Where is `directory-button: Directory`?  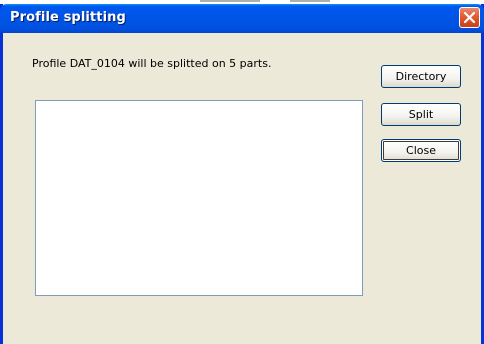 directory-button: Directory is located at coordinates (421, 76).